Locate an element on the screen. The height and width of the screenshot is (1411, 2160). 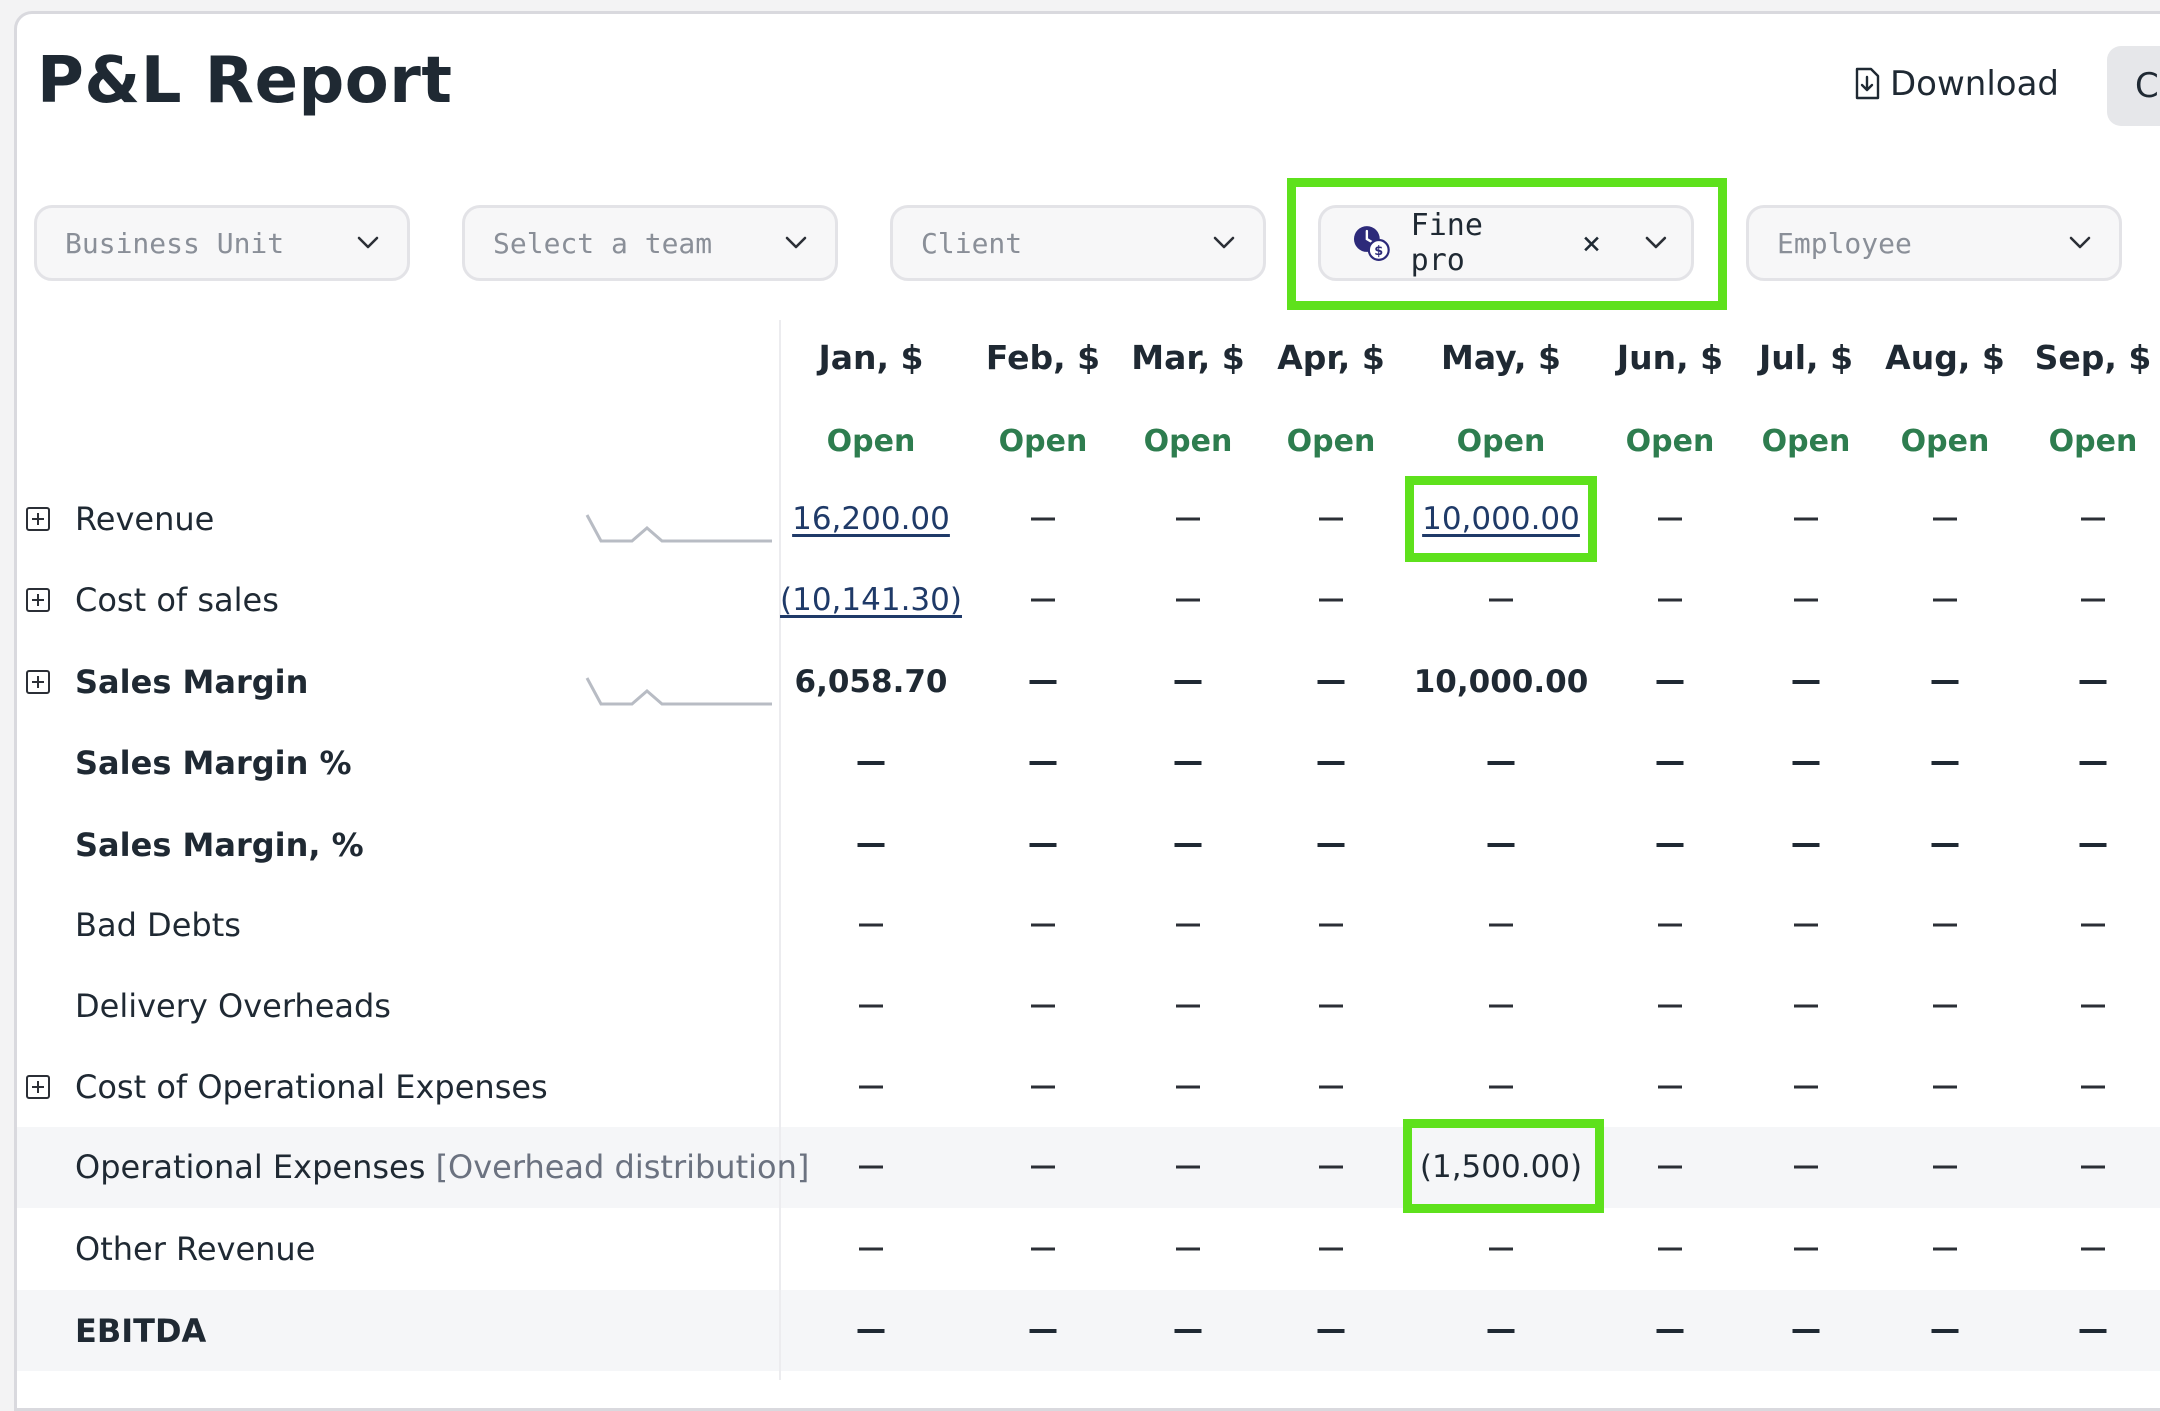
sparkline-icon is located at coordinates (678, 691).